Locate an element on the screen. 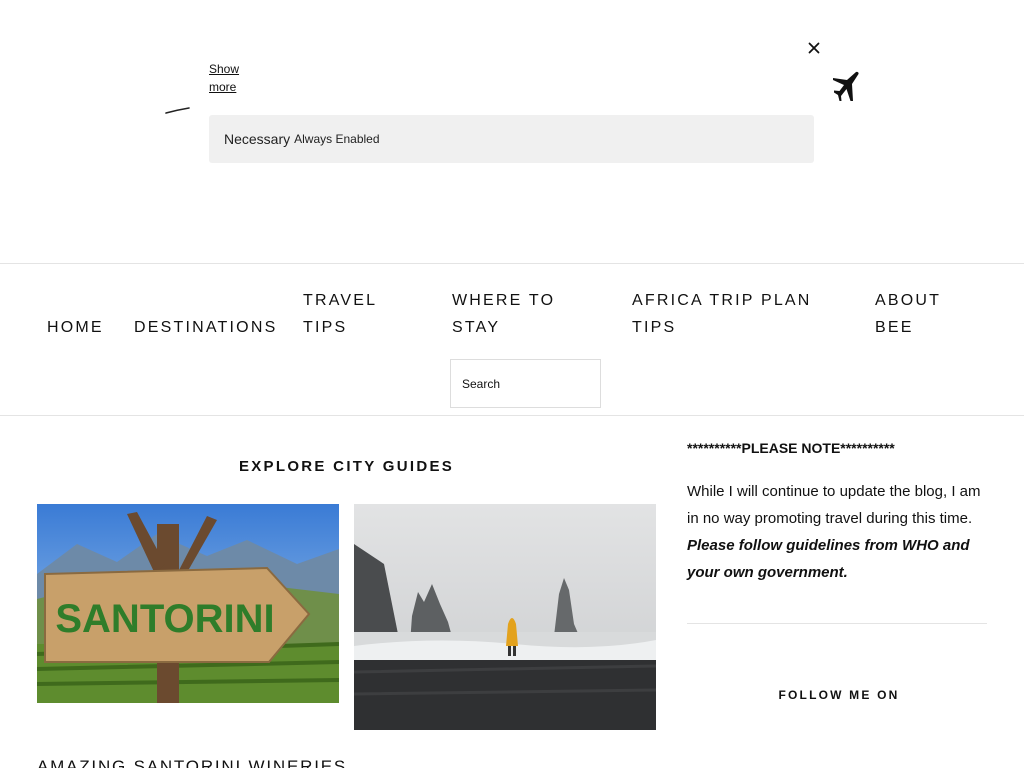 The image size is (1024, 768). post-title-santorini-wineries: AMAZING SANTORINI WINERIES is located at coordinates (192, 762).